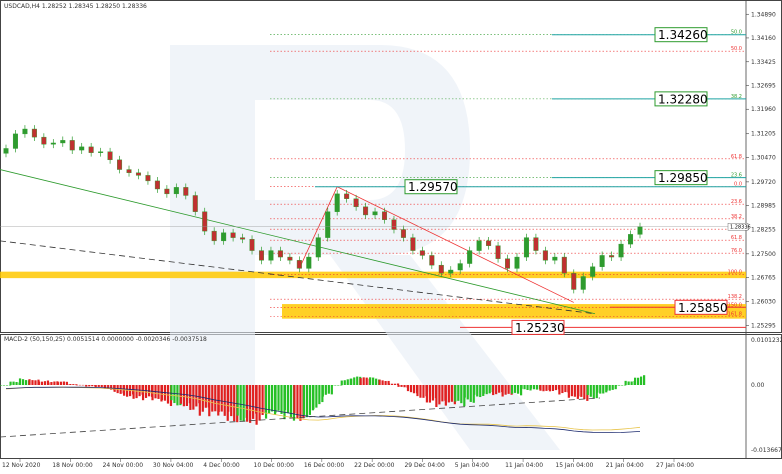 Image resolution: width=782 pixels, height=474 pixels. What do you see at coordinates (766, 450) in the screenshot?
I see `macd-tick-label: -0.0136676` at bounding box center [766, 450].